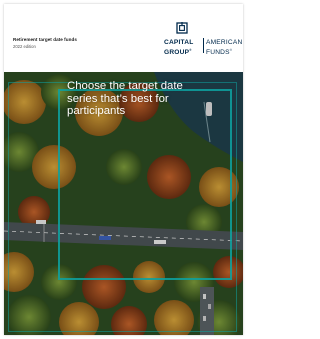 The width and height of the screenshot is (320, 339). What do you see at coordinates (203, 45) in the screenshot?
I see `logo-divider` at bounding box center [203, 45].